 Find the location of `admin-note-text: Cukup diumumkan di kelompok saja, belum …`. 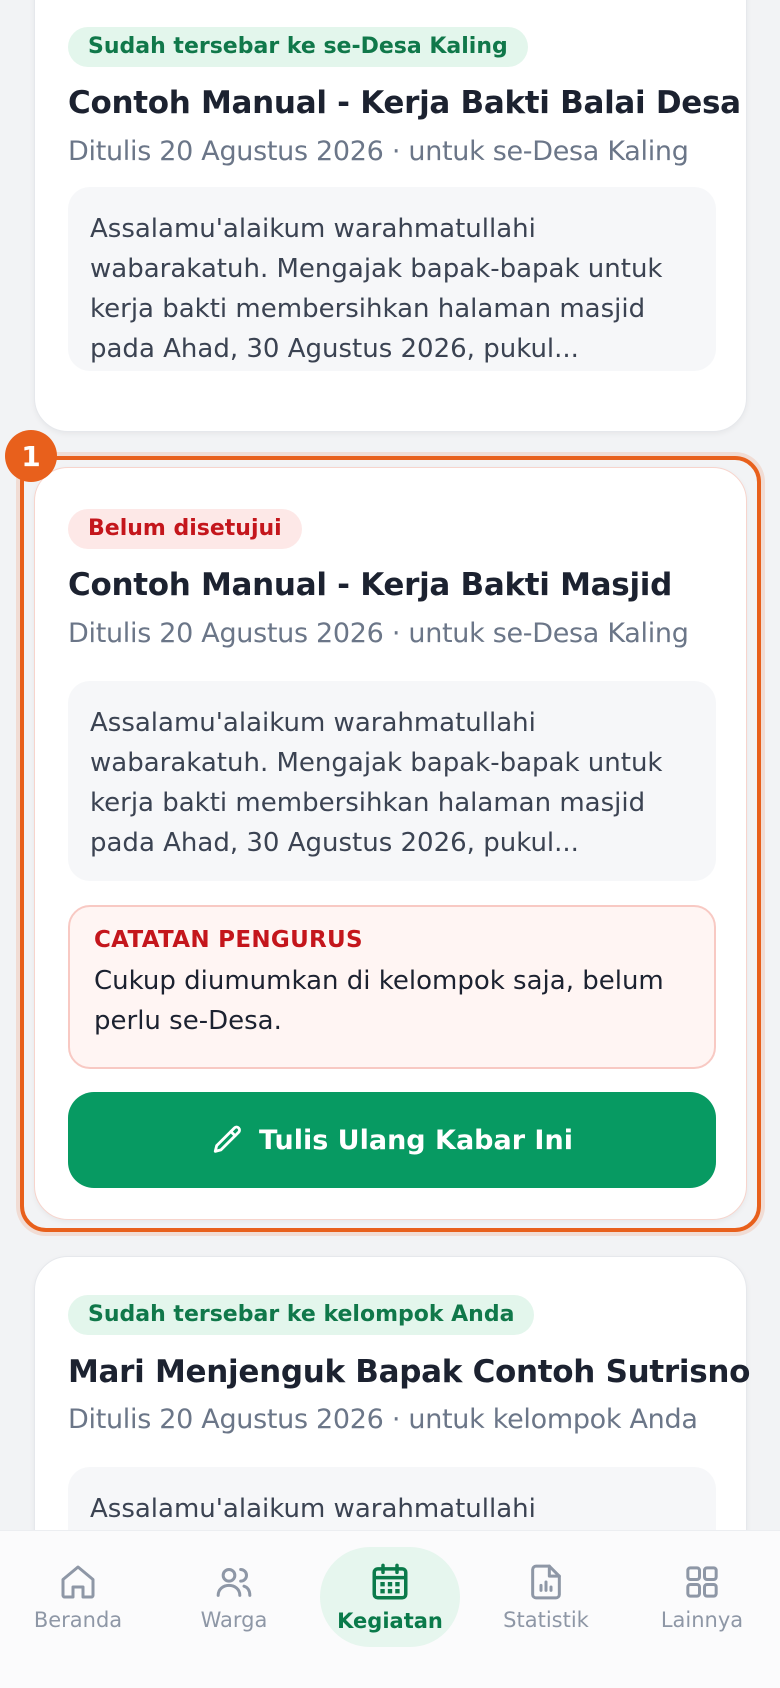

admin-note-text: Cukup diumumkan di kelompok saja, belum … is located at coordinates (379, 1001).